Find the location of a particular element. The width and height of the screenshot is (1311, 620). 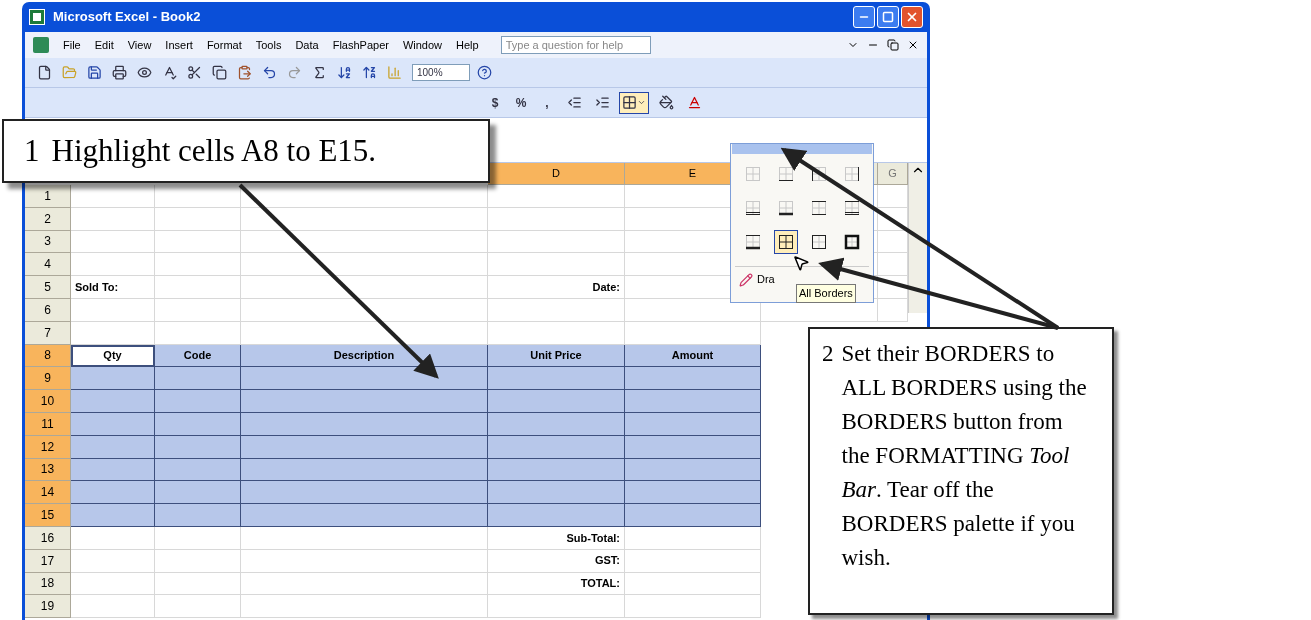

callout-text: Set their BORDERS to ALL BORDERS using the BORDERS button from the FORMATTING Tool Bar. Tear off the BORDERS palette if you wish. is located at coordinates (964, 456).